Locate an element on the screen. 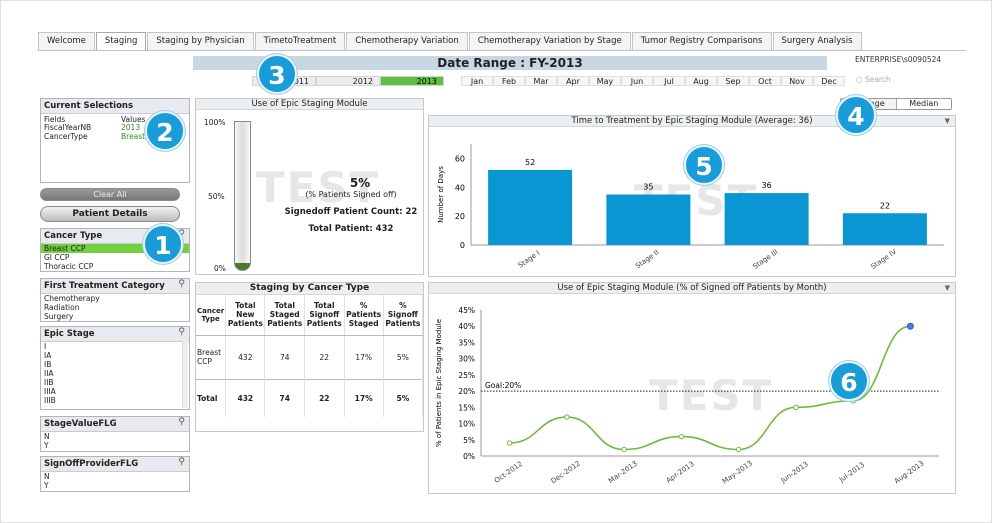  gauge-percent-label: (% Patients Signed off) is located at coordinates (351, 194).